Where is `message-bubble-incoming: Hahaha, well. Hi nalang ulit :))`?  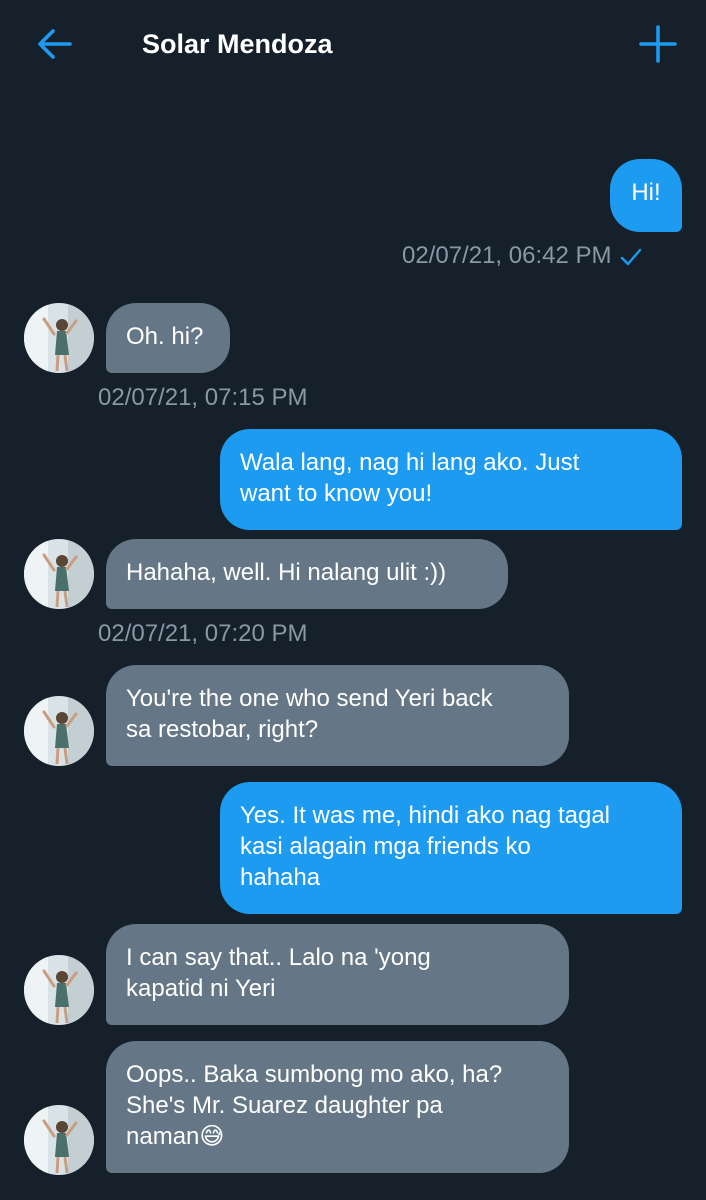 message-bubble-incoming: Hahaha, well. Hi nalang ulit :)) is located at coordinates (307, 574).